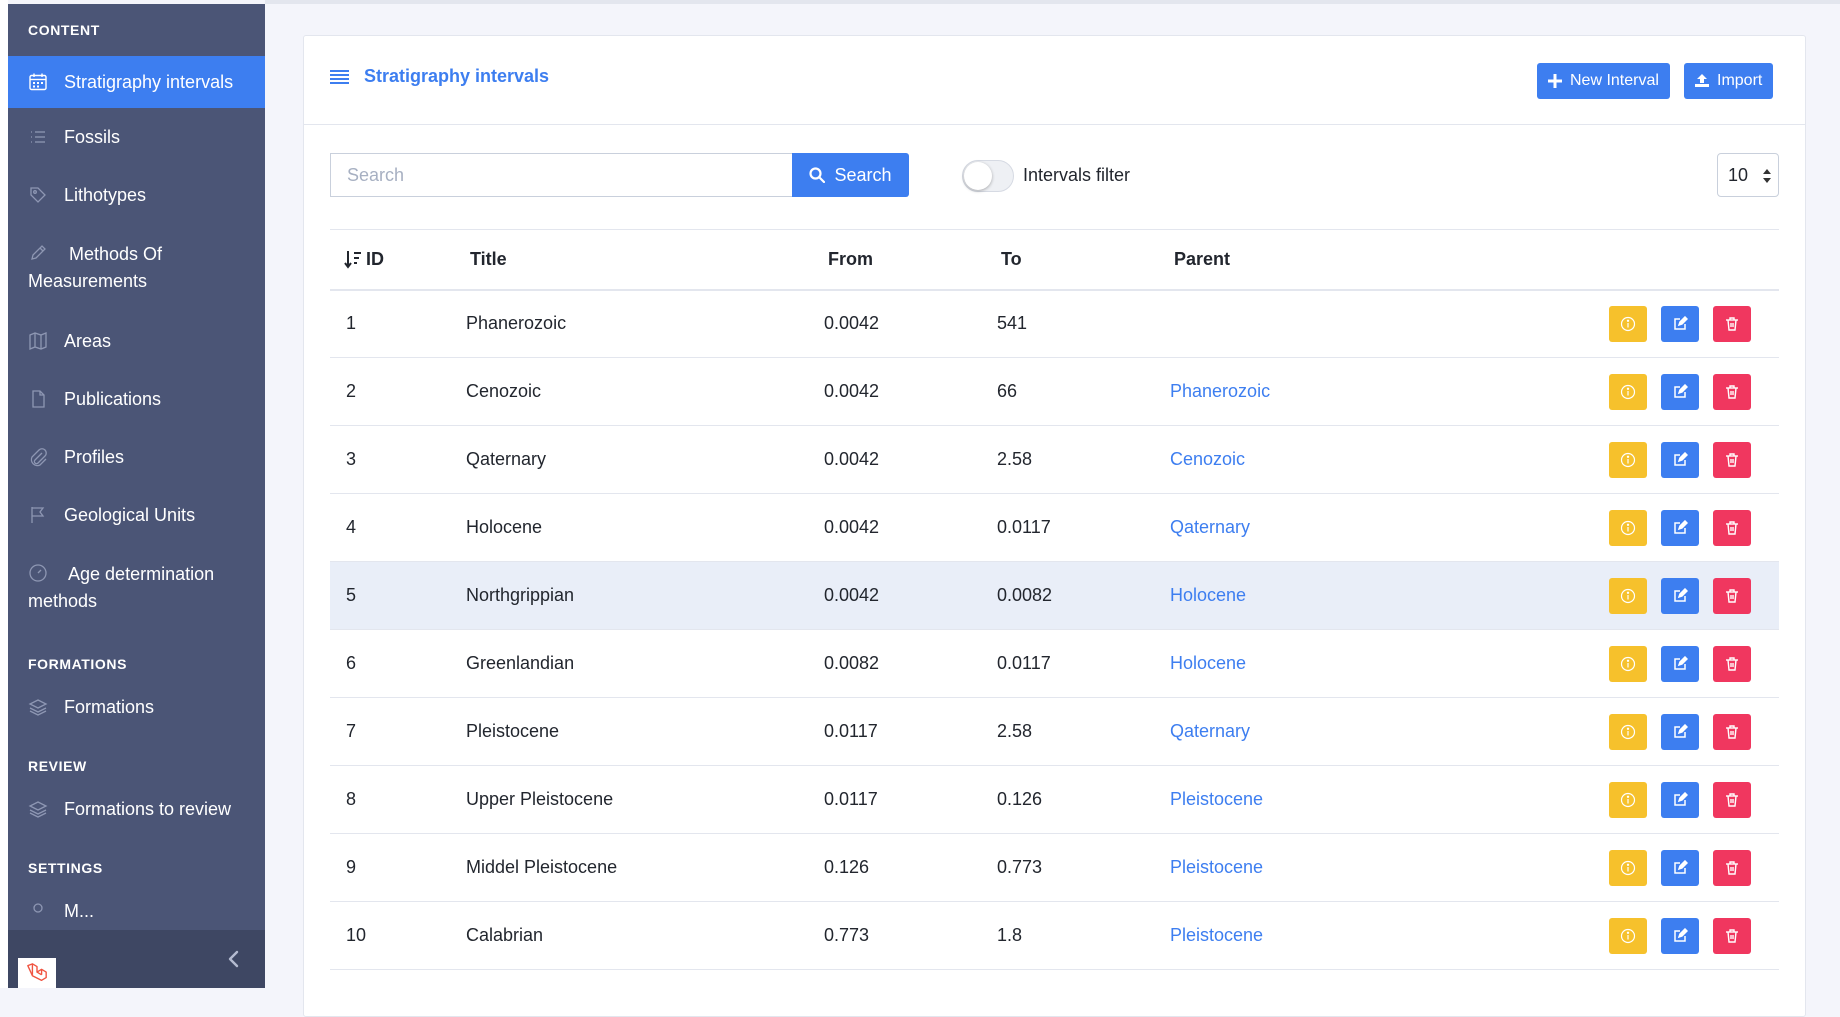  I want to click on table-row: 2 Cenozoic 0.0042 66 Phanerozoic, so click(1054, 392).